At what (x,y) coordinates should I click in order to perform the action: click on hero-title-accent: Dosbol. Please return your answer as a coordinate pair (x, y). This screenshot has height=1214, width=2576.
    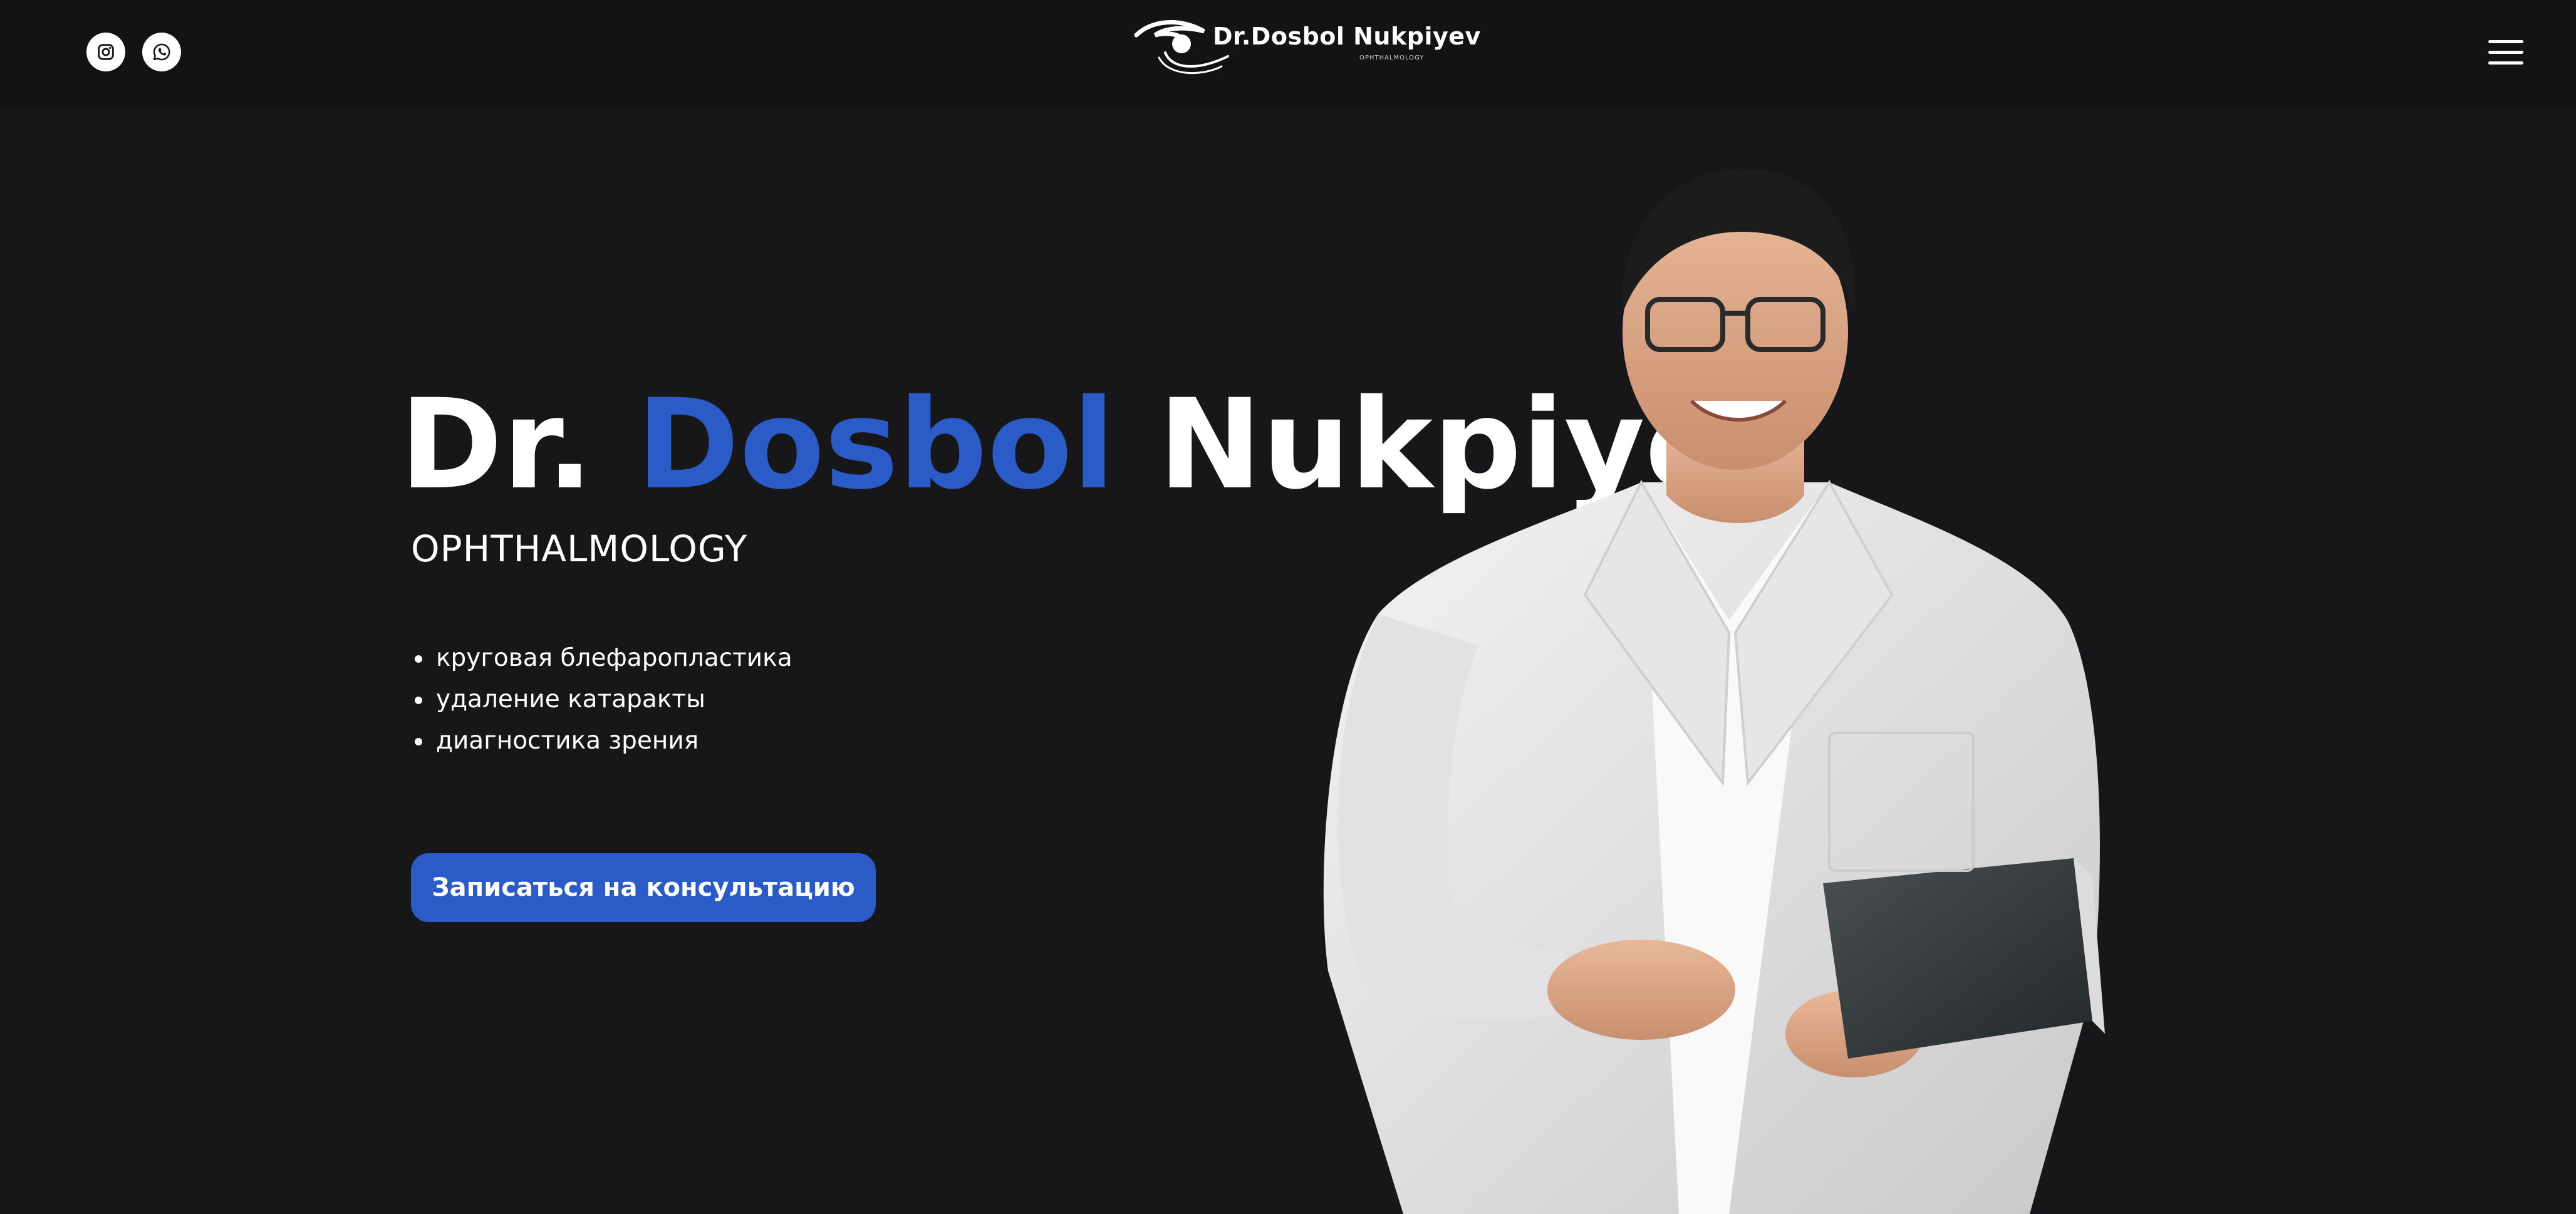
    Looking at the image, I should click on (875, 445).